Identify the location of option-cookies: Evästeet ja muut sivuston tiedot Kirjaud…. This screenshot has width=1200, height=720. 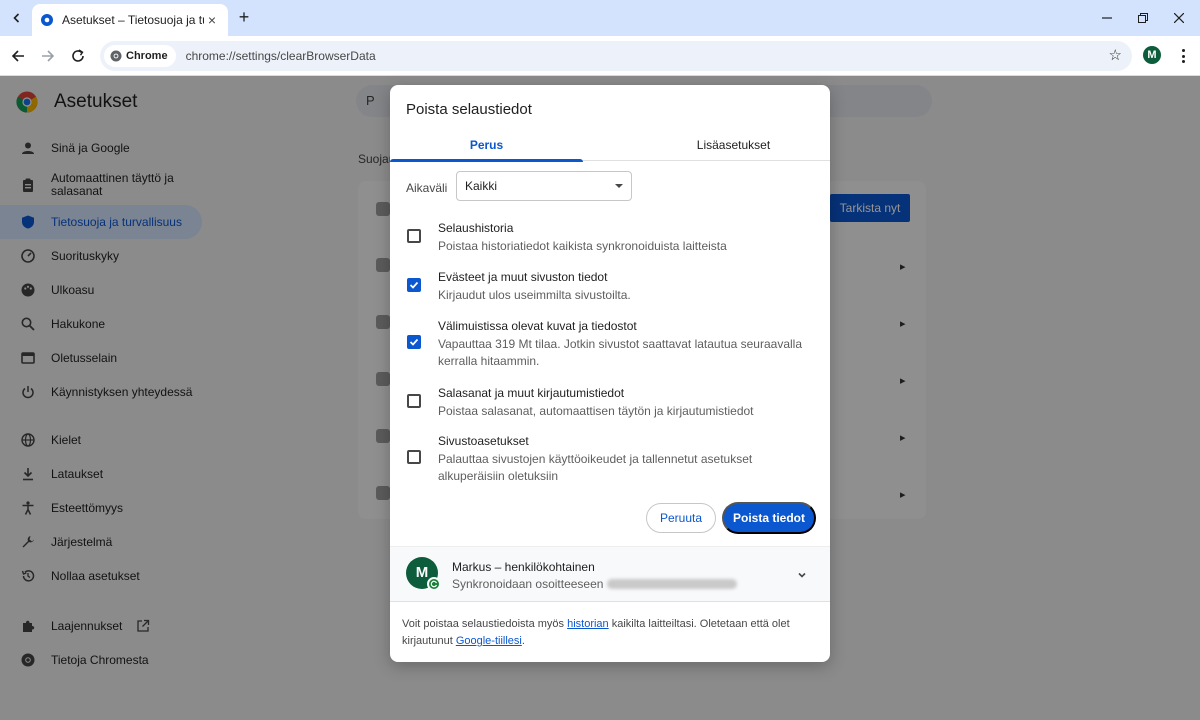
(611, 288).